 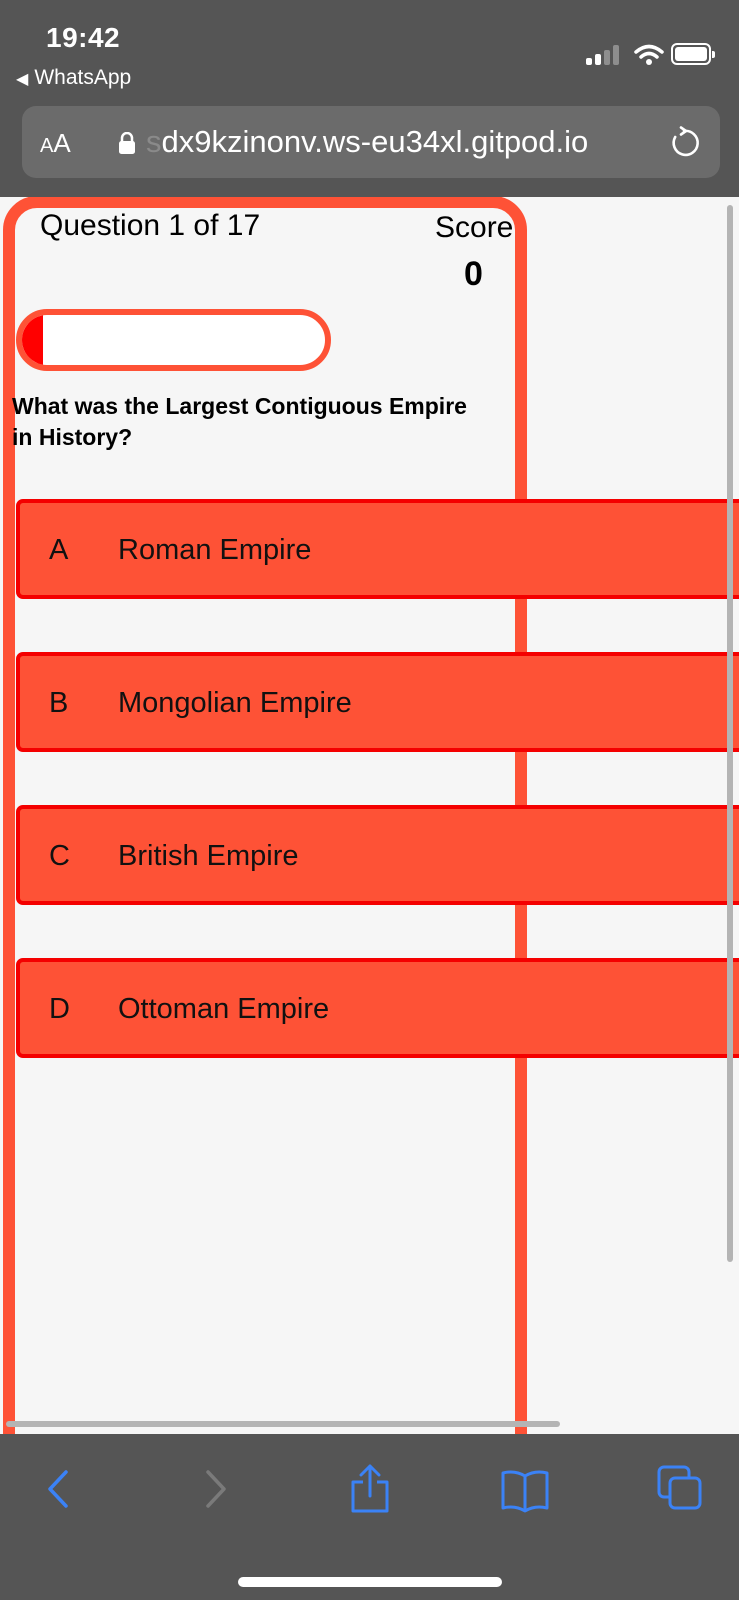 I want to click on battery-icon, so click(x=693, y=54).